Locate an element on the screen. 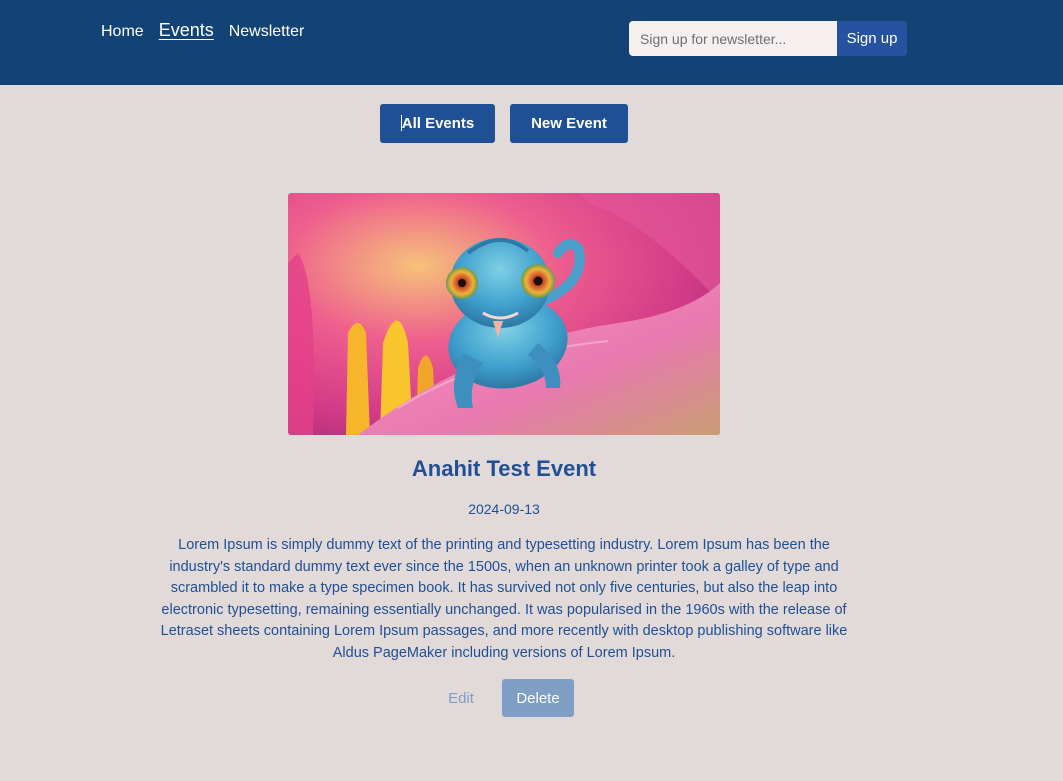 The height and width of the screenshot is (781, 1063). newsletter-signup-form: Sign up is located at coordinates (768, 38).